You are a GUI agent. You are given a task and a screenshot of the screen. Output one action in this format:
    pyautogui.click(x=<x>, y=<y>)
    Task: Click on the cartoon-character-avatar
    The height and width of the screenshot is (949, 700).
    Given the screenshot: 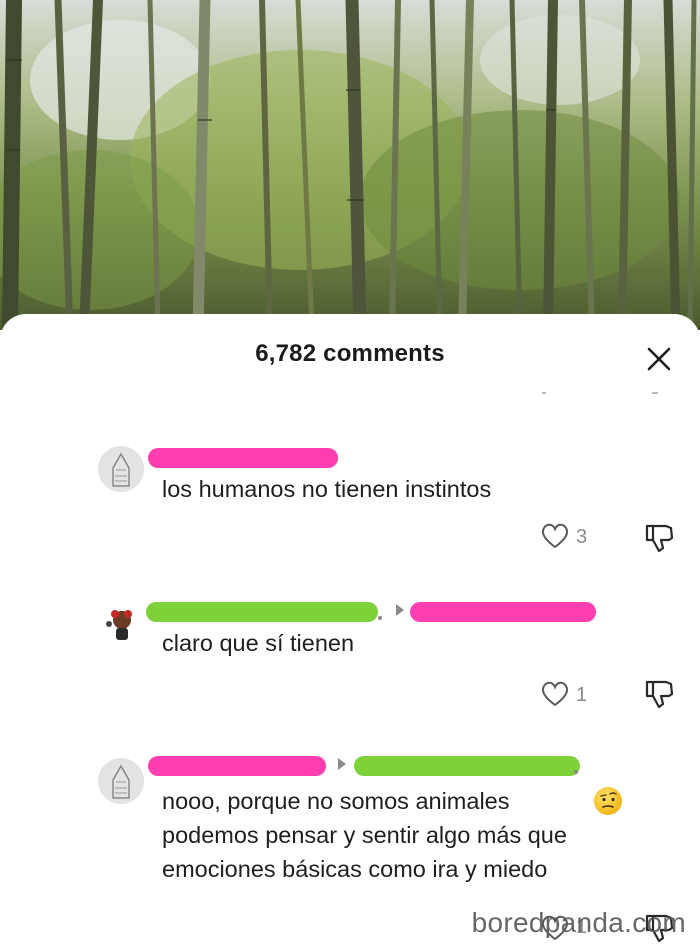 What is the action you would take?
    pyautogui.click(x=121, y=625)
    